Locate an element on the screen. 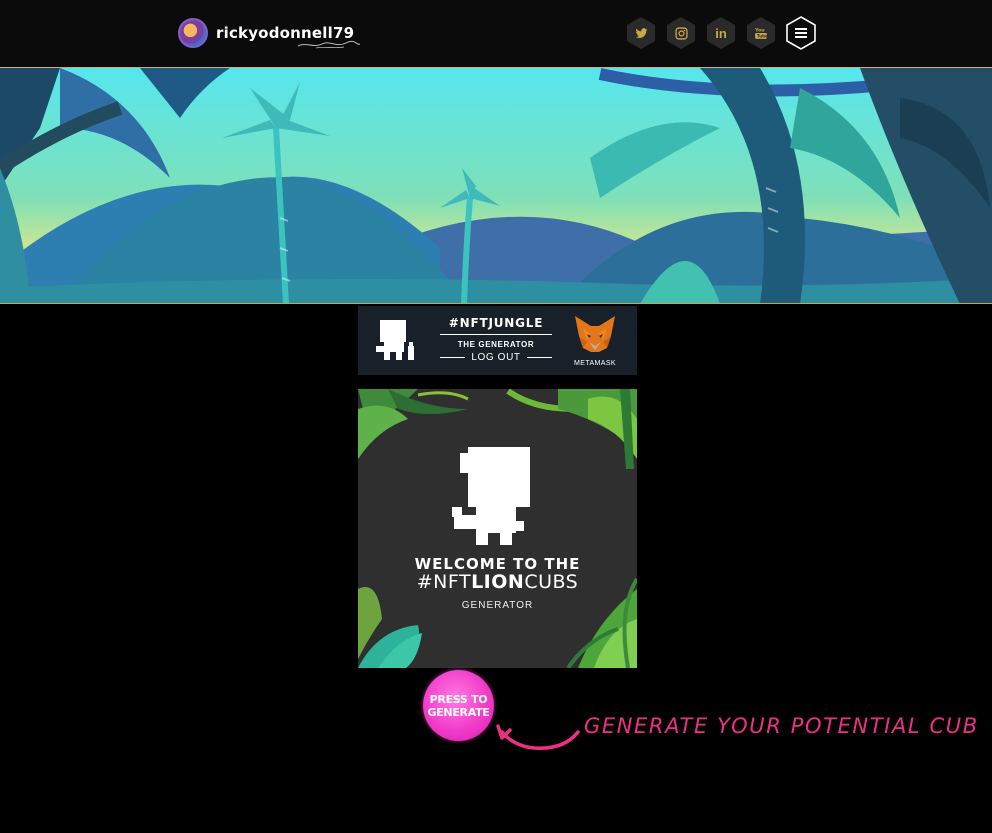 This screenshot has width=992, height=833. svg-text: You is located at coordinates (759, 30).